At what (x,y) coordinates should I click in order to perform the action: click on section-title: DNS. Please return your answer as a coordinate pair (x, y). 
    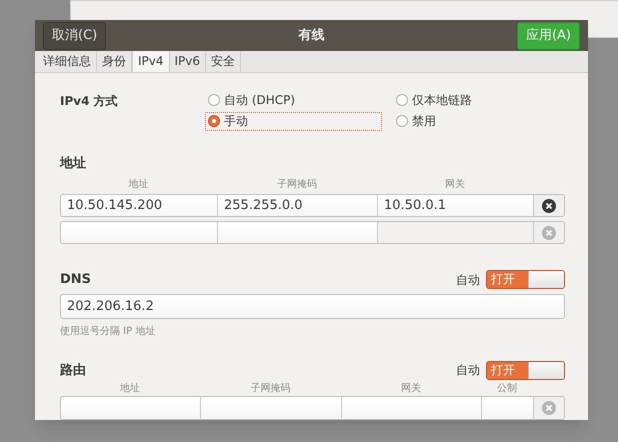
    Looking at the image, I should click on (76, 280).